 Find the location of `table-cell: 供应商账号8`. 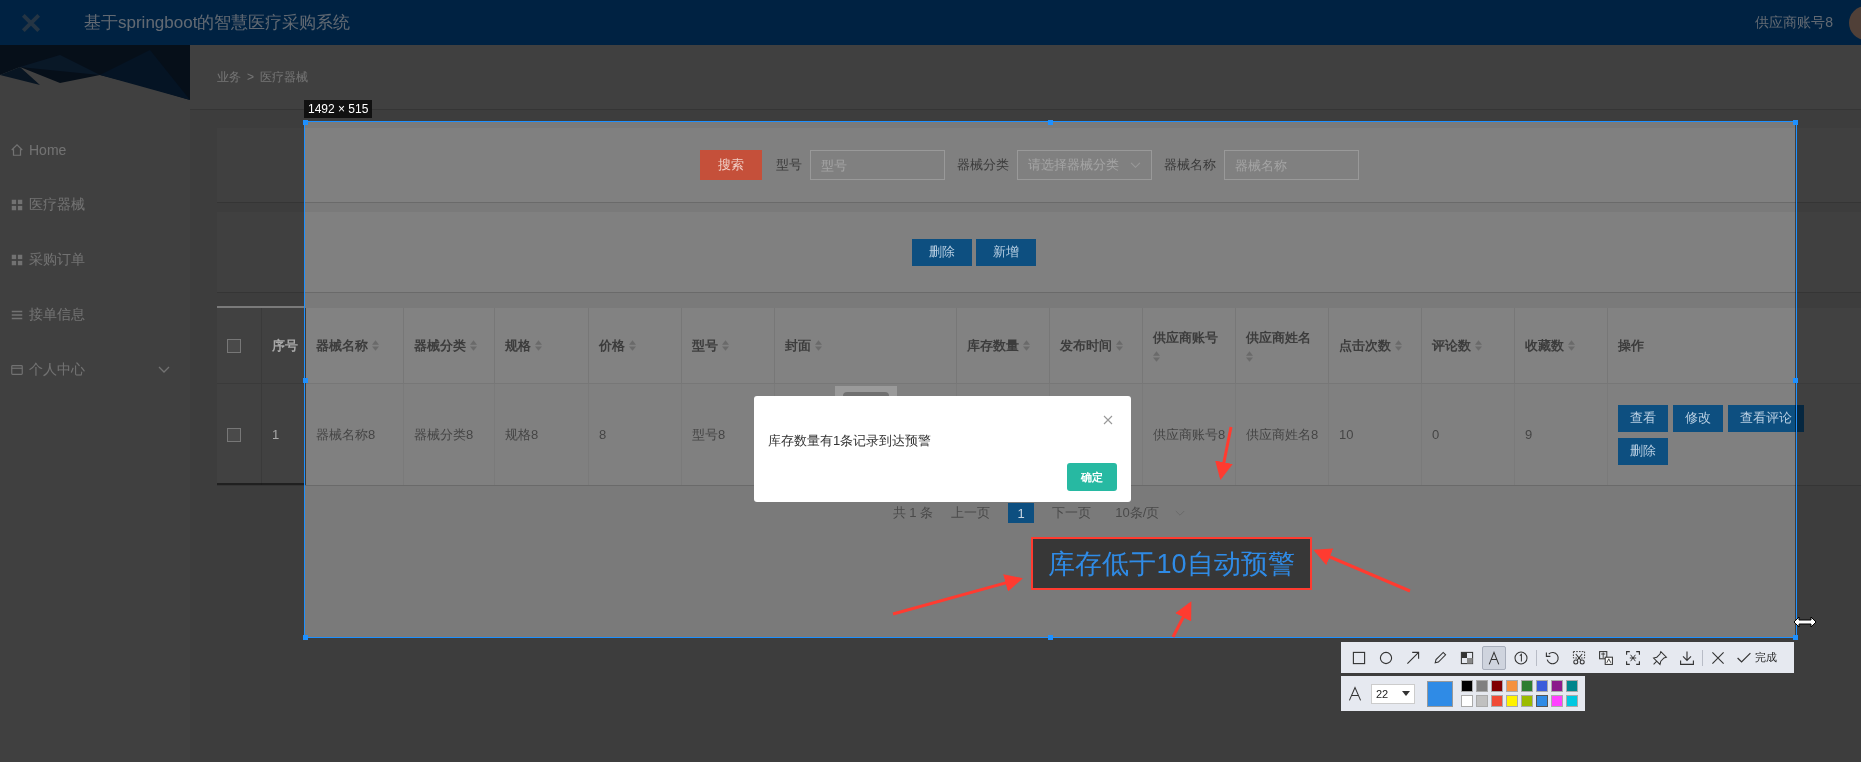

table-cell: 供应商账号8 is located at coordinates (1189, 434).